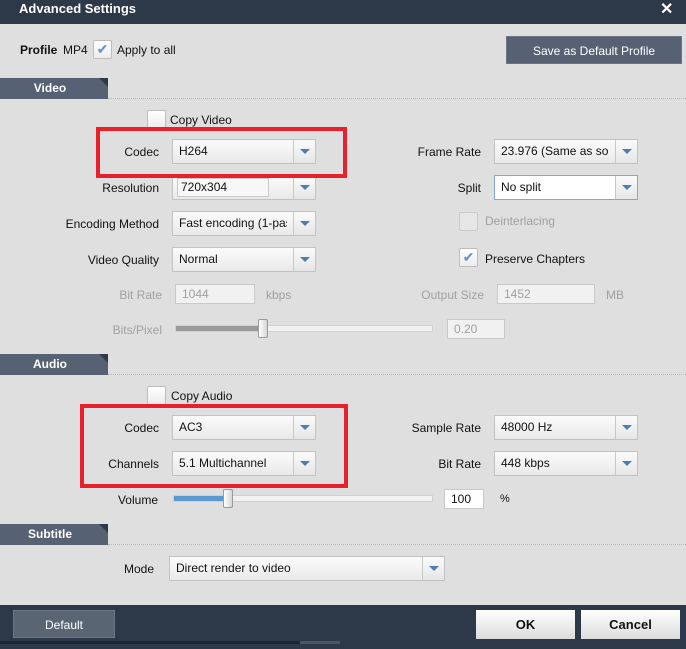  What do you see at coordinates (150, 642) in the screenshot?
I see `scrollbar-track` at bounding box center [150, 642].